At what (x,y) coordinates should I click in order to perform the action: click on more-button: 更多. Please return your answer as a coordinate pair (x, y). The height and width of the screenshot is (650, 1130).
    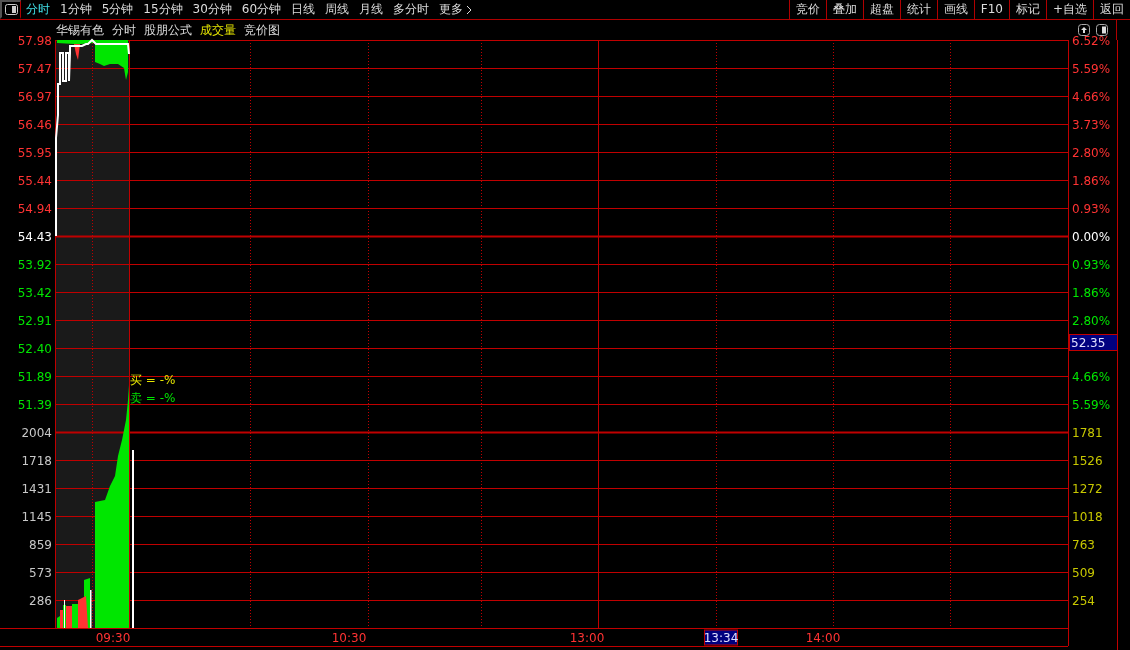
    Looking at the image, I should click on (456, 9).